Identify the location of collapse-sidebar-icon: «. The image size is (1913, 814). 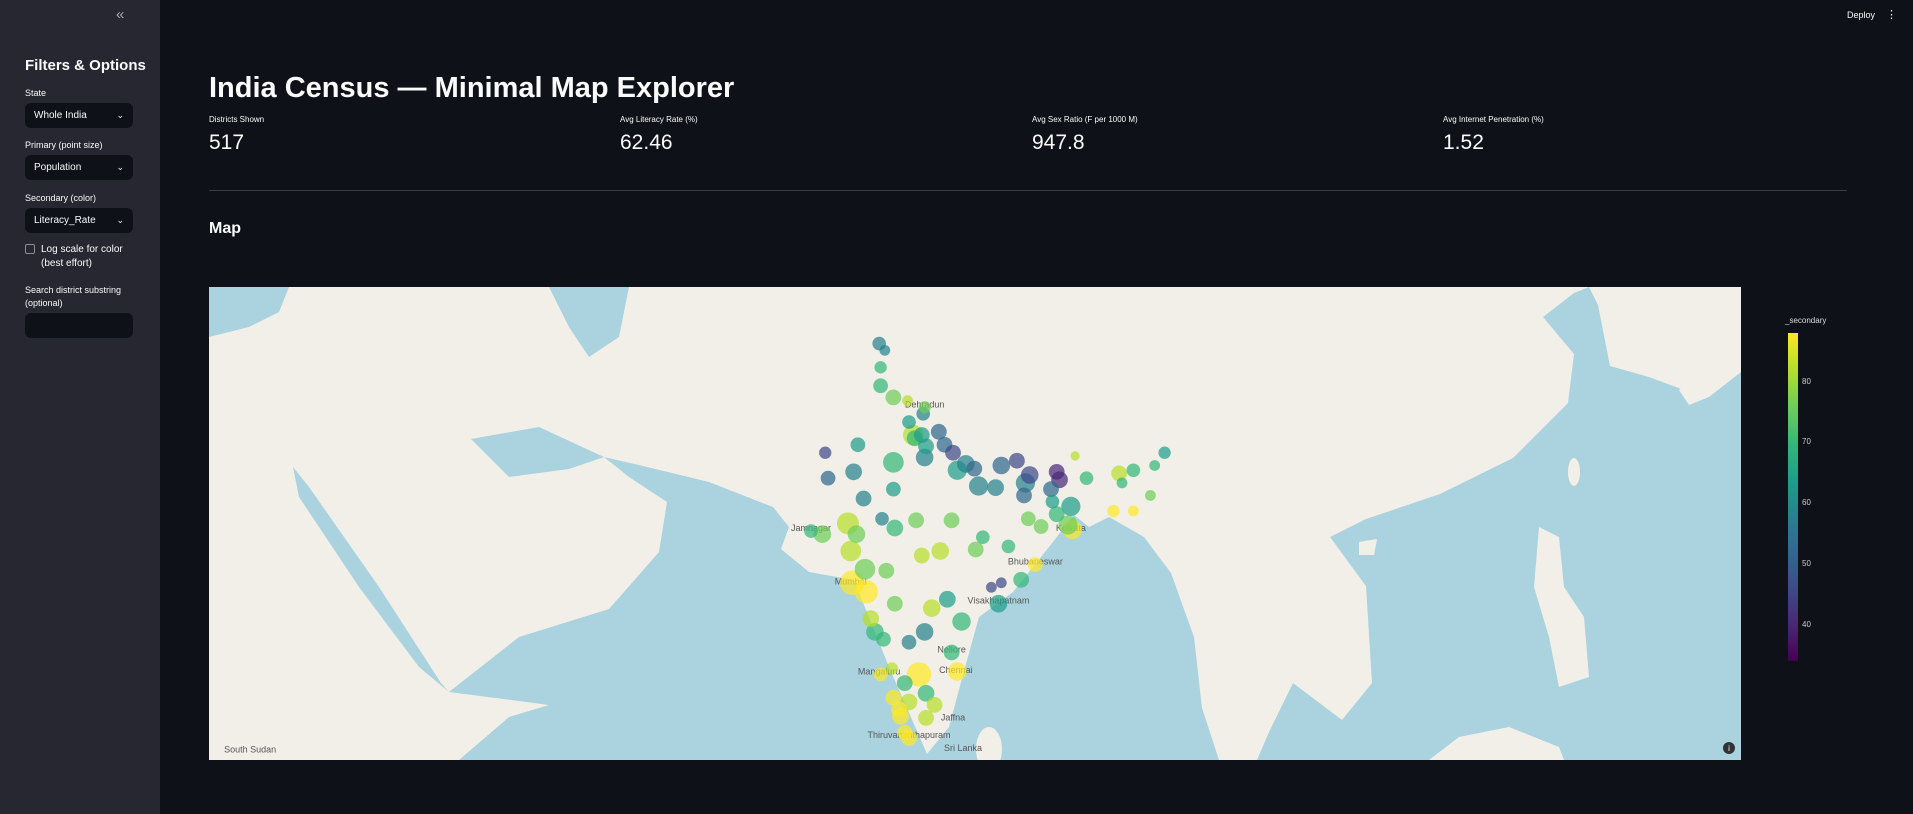
(120, 14).